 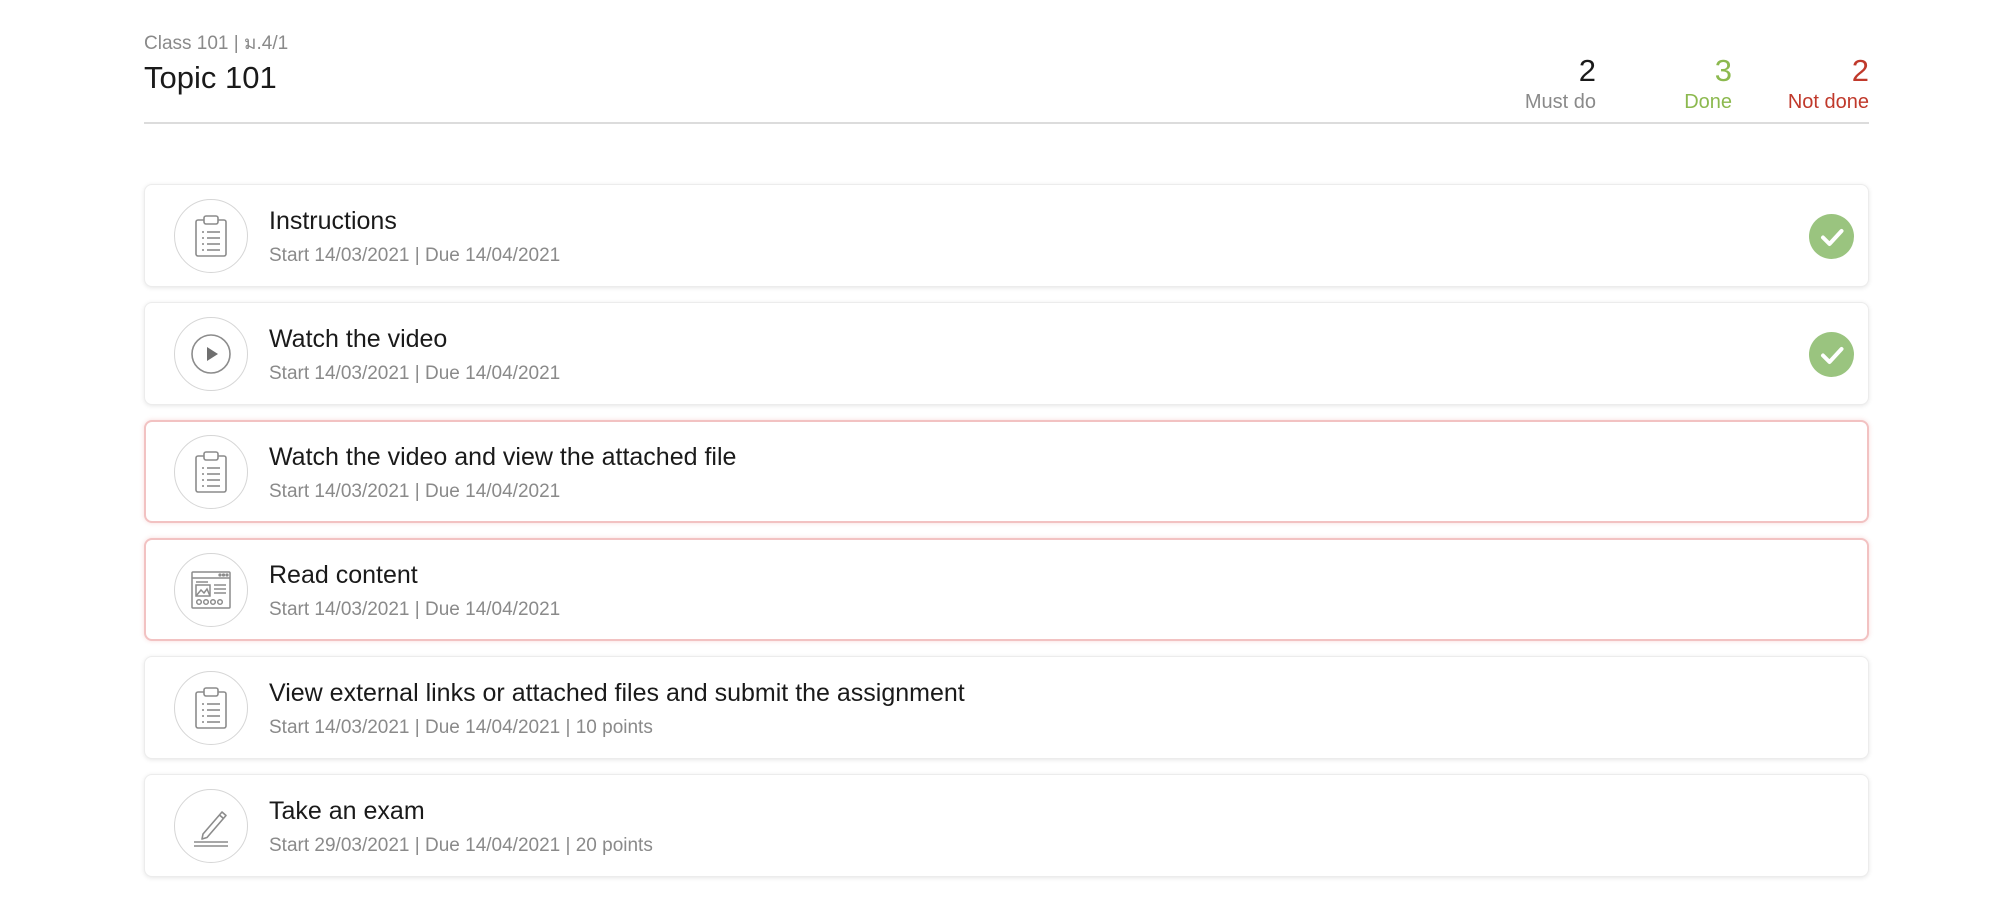 What do you see at coordinates (1828, 102) in the screenshot?
I see `not-done-label: Not done` at bounding box center [1828, 102].